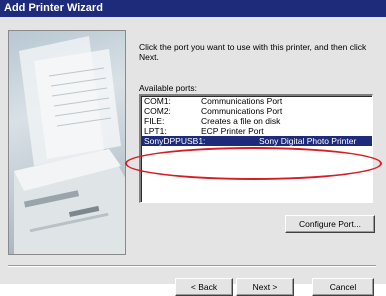  I want to click on next-label: Next >, so click(265, 286).